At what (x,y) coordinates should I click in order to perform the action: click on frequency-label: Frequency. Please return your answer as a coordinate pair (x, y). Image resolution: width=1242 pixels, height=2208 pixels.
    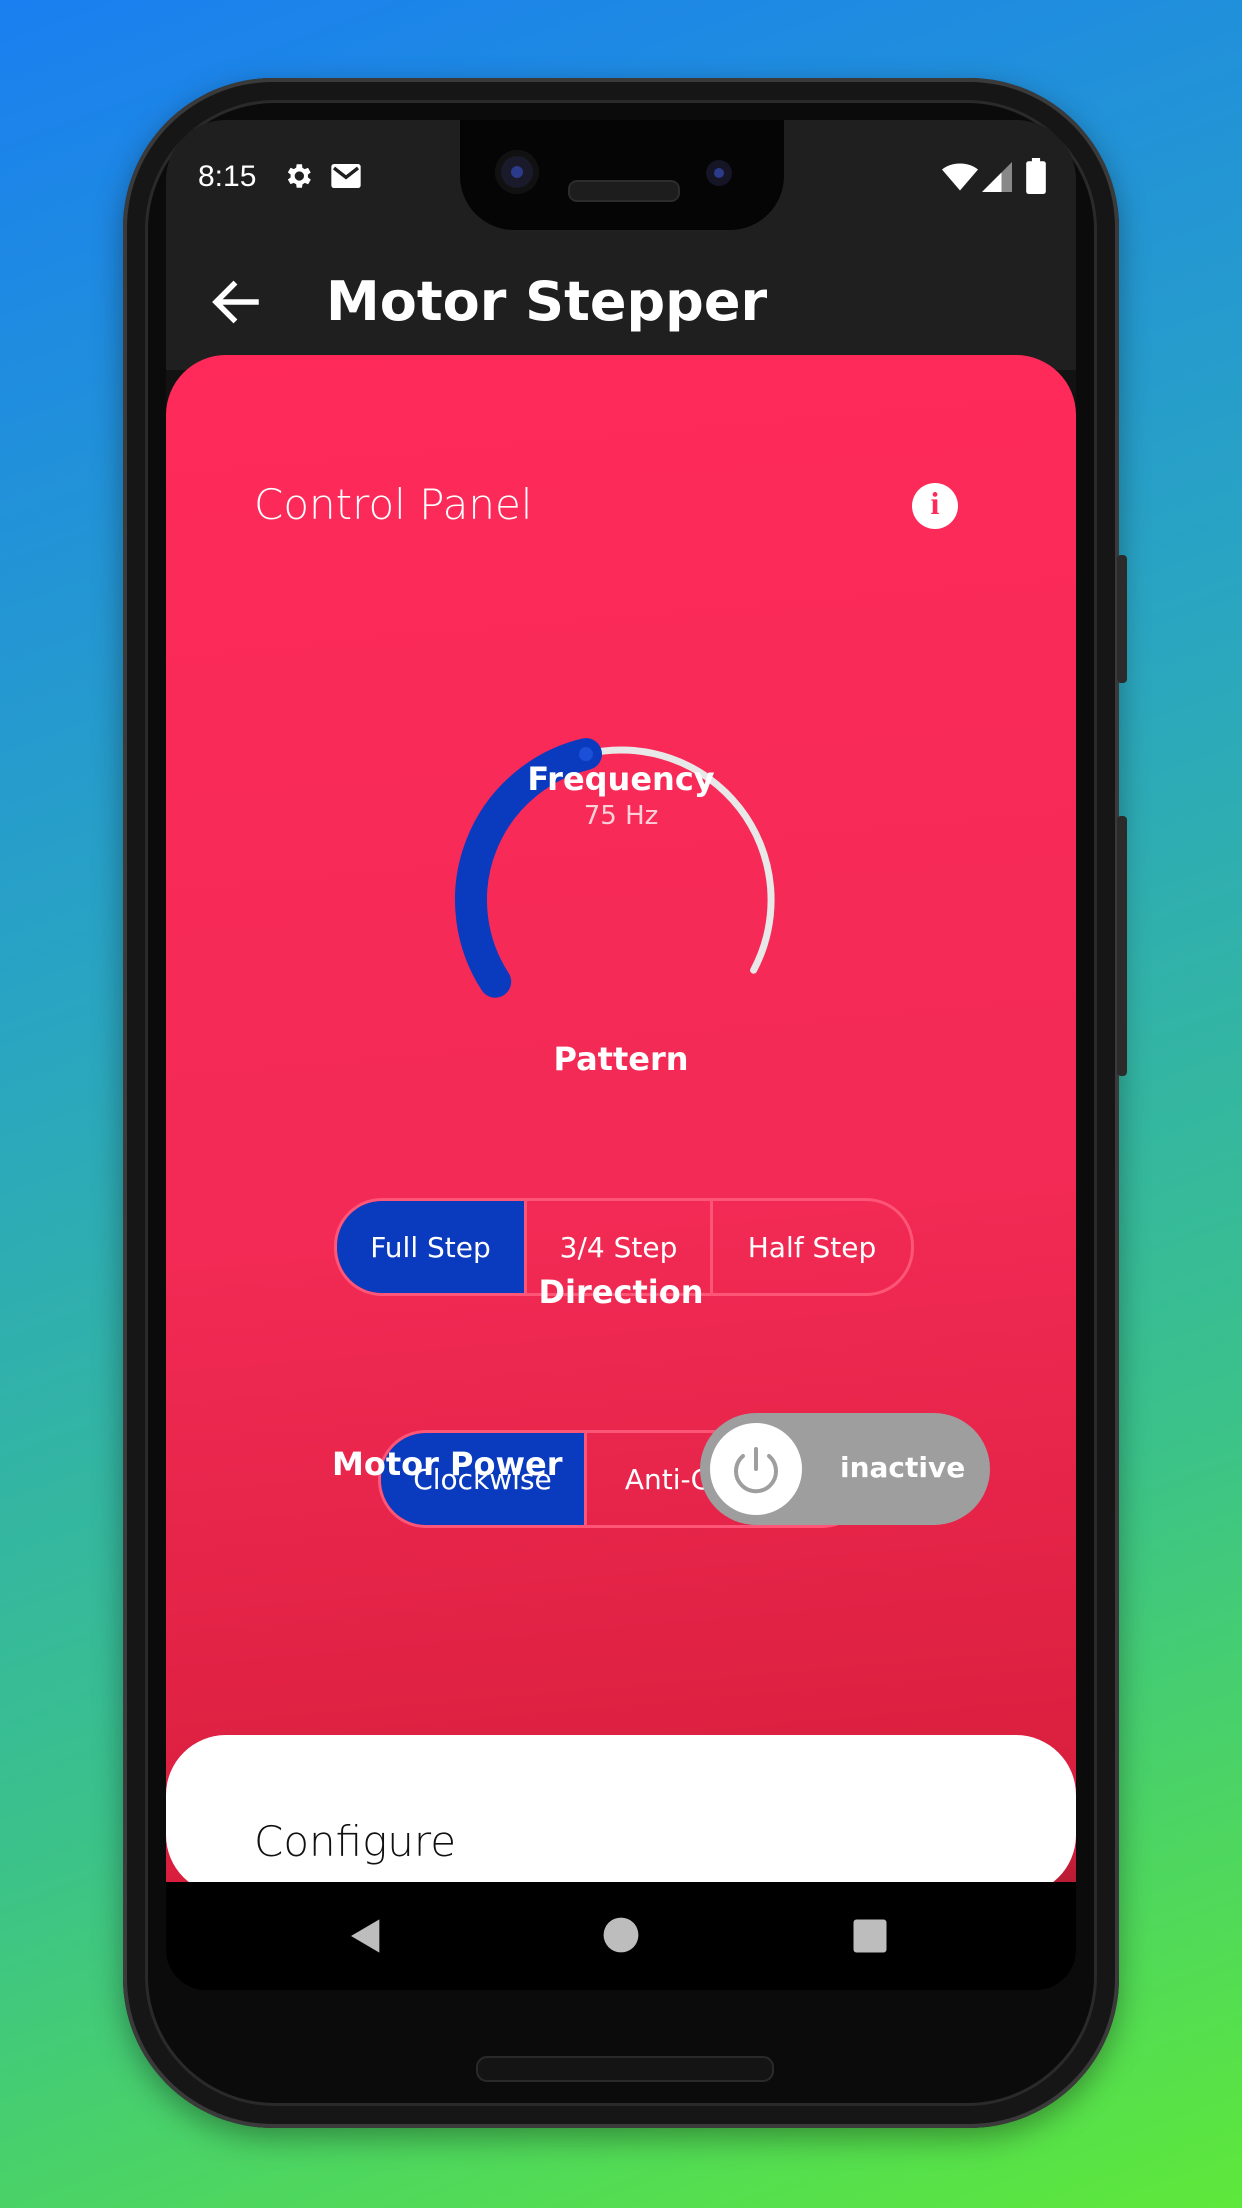
    Looking at the image, I should click on (621, 779).